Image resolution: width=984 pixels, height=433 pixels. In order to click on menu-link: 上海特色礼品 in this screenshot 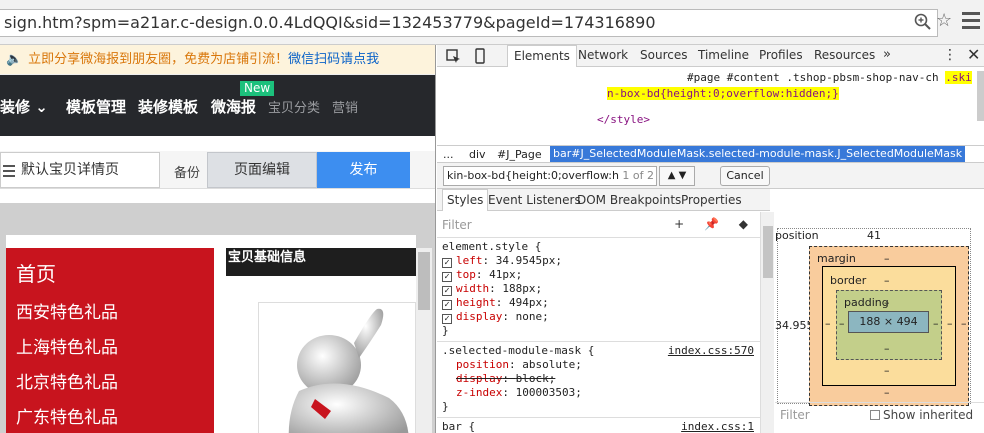, I will do `click(67, 345)`.